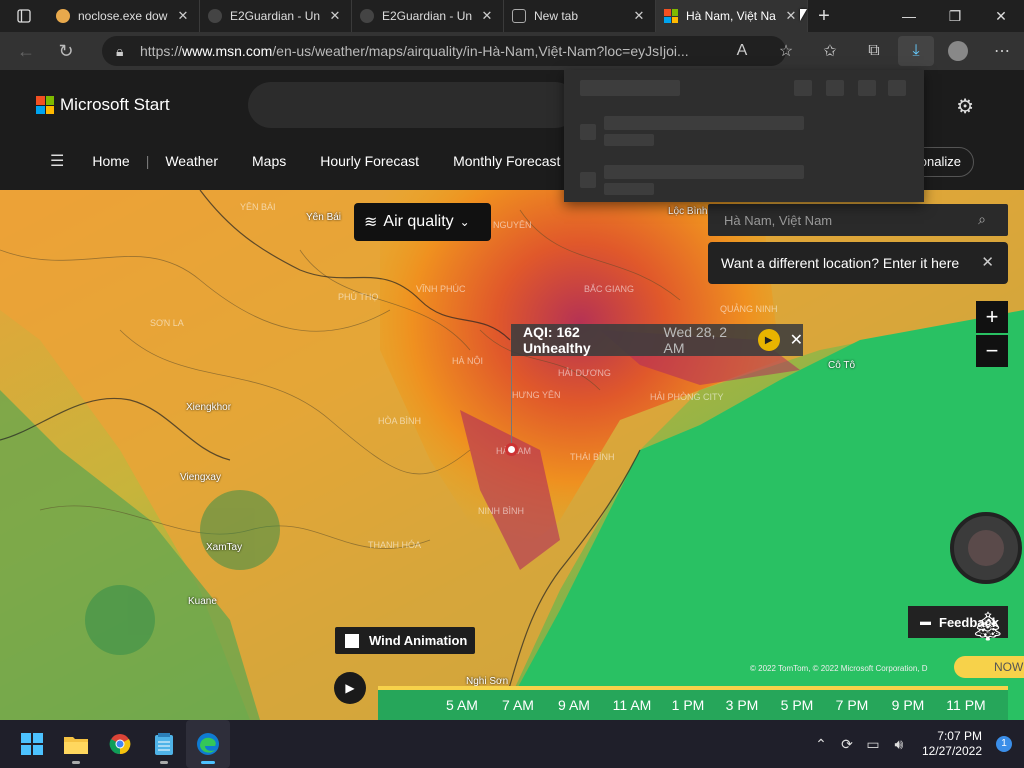 This screenshot has width=1024, height=768. Describe the element at coordinates (992, 351) in the screenshot. I see `zoom-out-button: −` at that location.